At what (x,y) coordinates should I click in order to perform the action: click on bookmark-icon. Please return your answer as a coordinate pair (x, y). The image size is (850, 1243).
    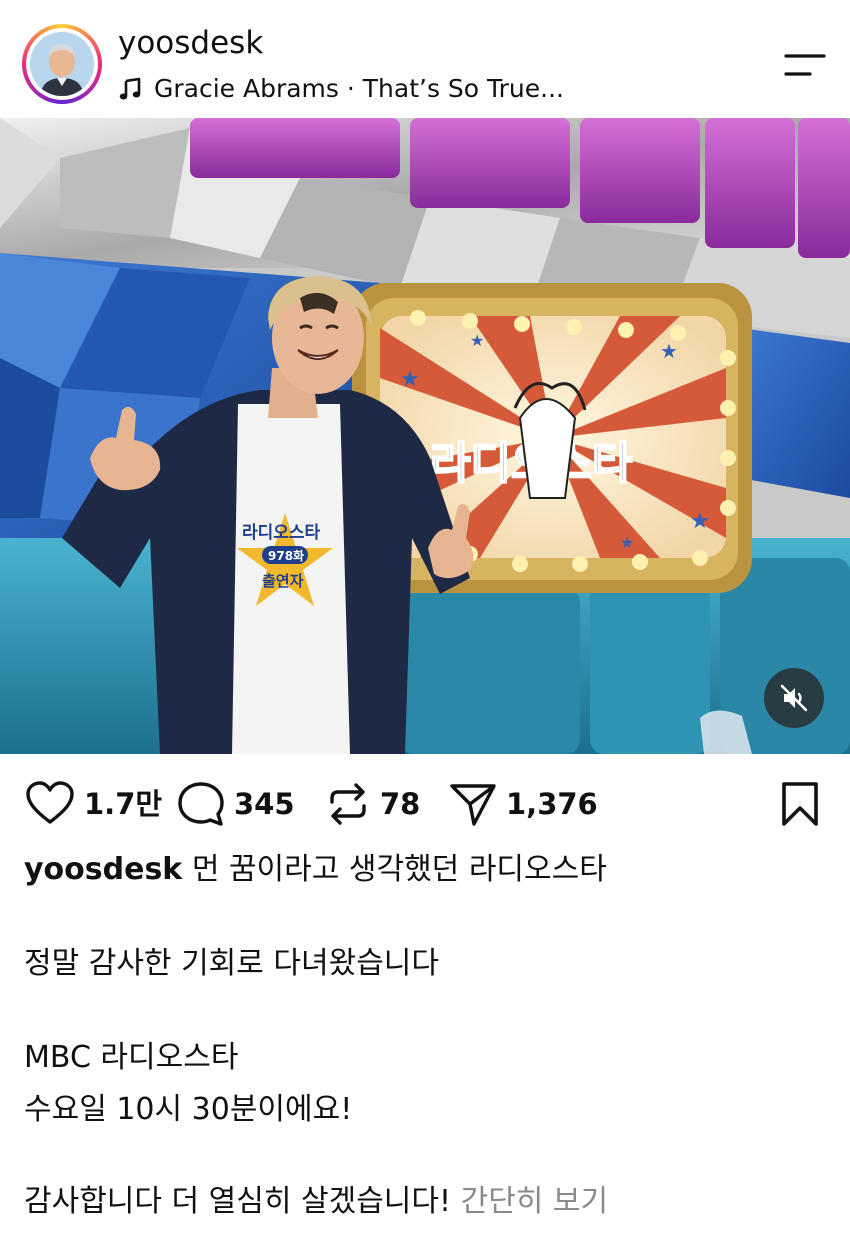
    Looking at the image, I should click on (800, 804).